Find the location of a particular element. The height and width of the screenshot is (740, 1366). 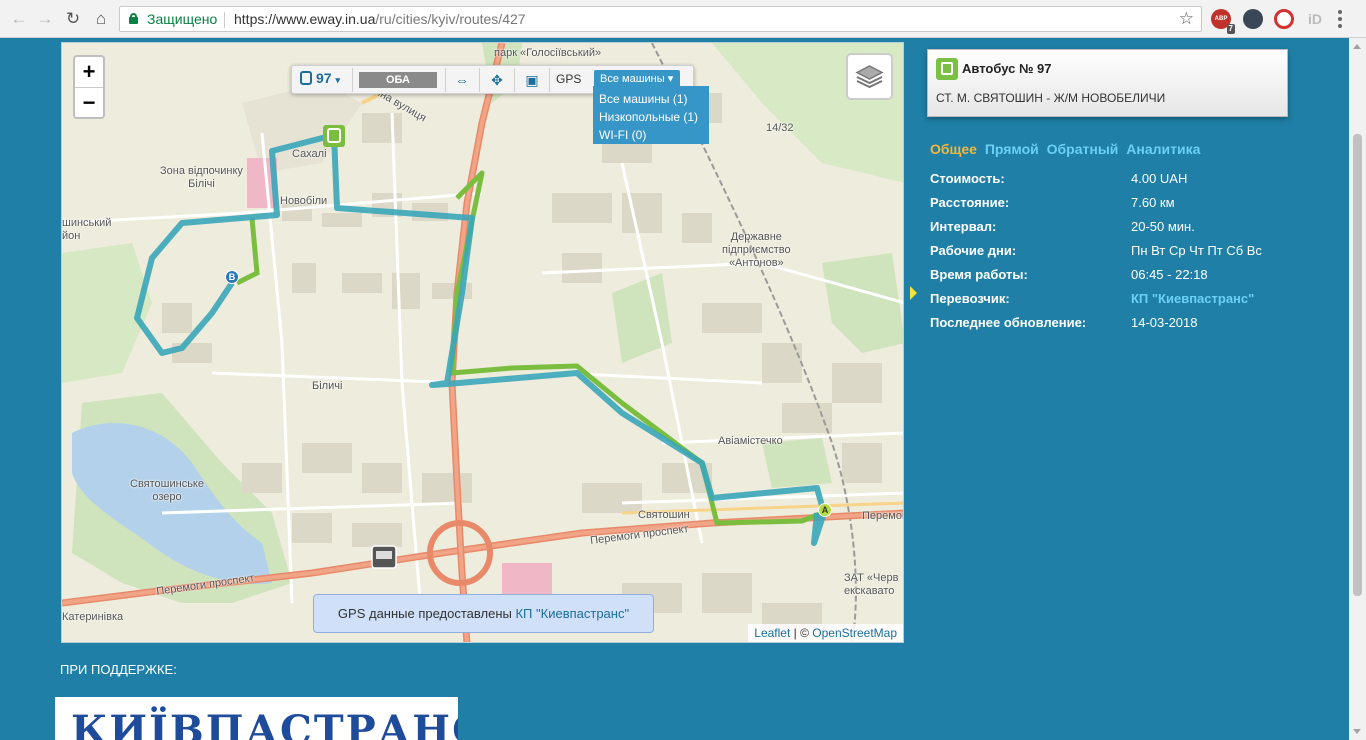

scrollbar-thumb is located at coordinates (1357, 365).